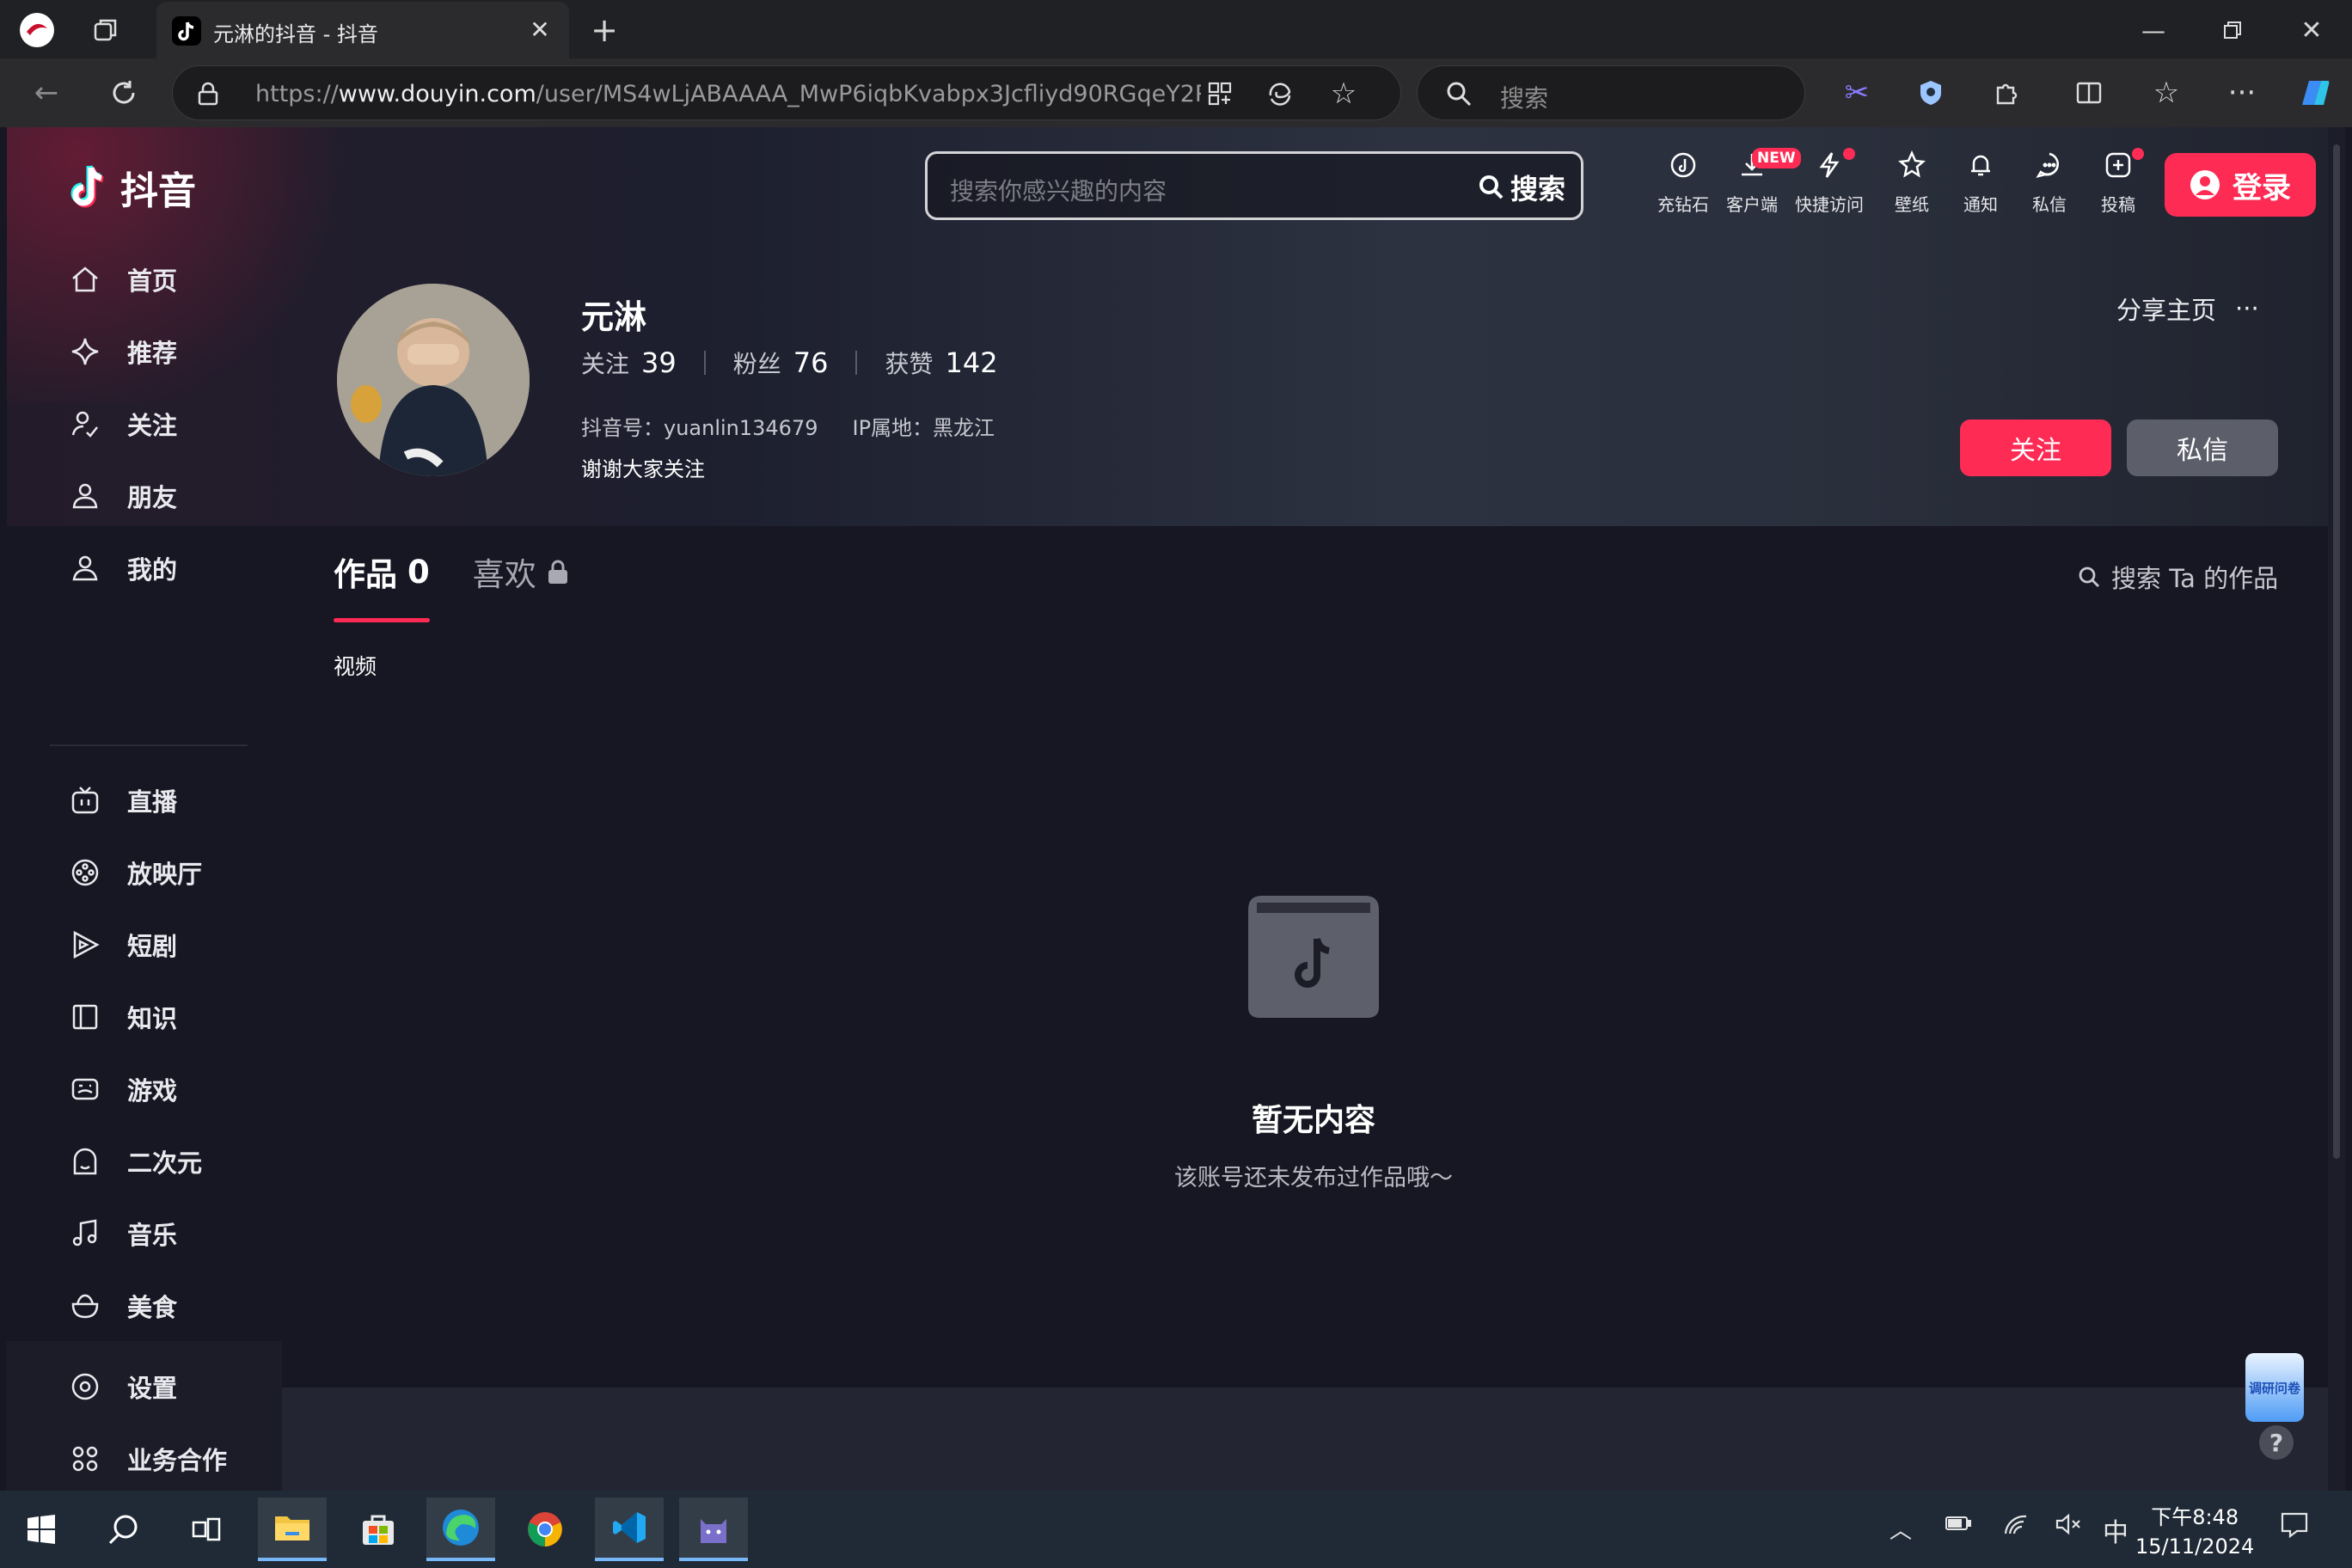 The height and width of the screenshot is (1568, 2352). What do you see at coordinates (1058, 190) in the screenshot?
I see `site-search-input: 搜索你感兴趣的内容` at bounding box center [1058, 190].